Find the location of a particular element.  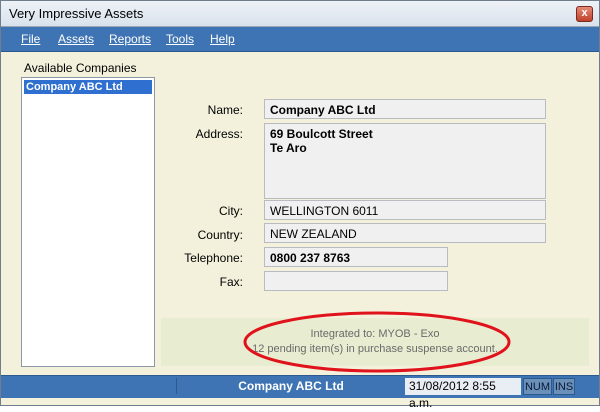

address-line-1: 69 Boulcott Street is located at coordinates (321, 134).